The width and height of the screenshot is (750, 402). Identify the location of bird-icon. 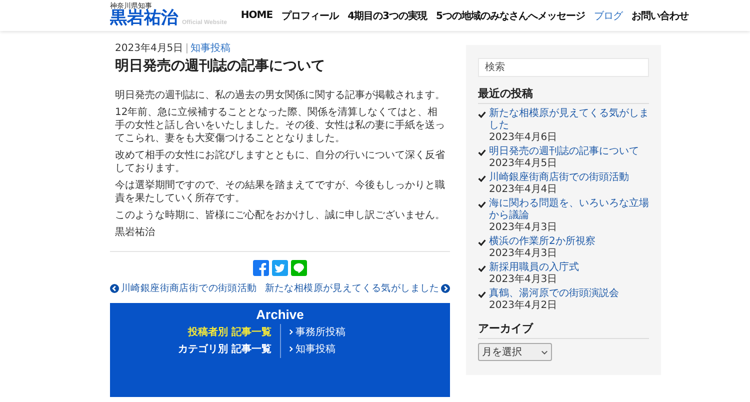
(280, 268).